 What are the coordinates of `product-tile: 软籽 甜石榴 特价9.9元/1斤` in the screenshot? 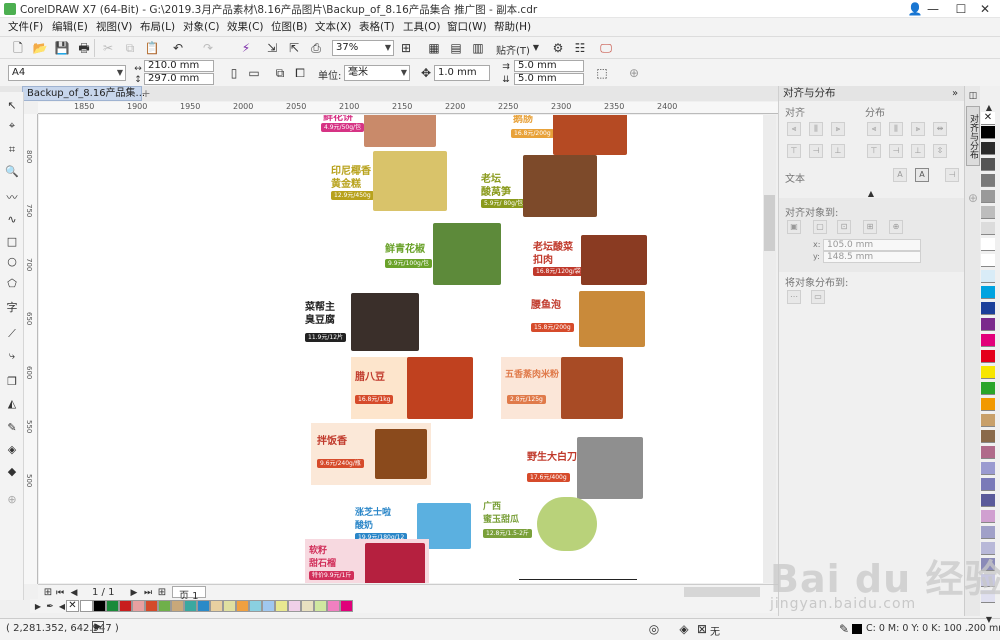 It's located at (367, 561).